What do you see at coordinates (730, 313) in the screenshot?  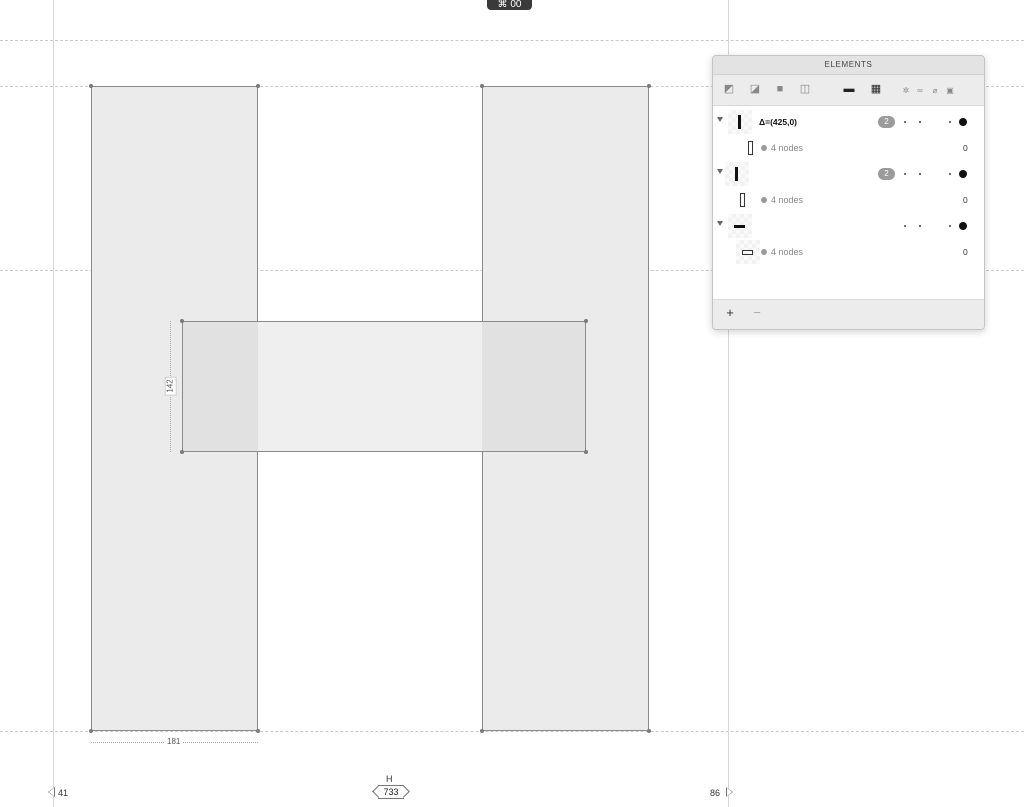 I see `add-element-button: +` at bounding box center [730, 313].